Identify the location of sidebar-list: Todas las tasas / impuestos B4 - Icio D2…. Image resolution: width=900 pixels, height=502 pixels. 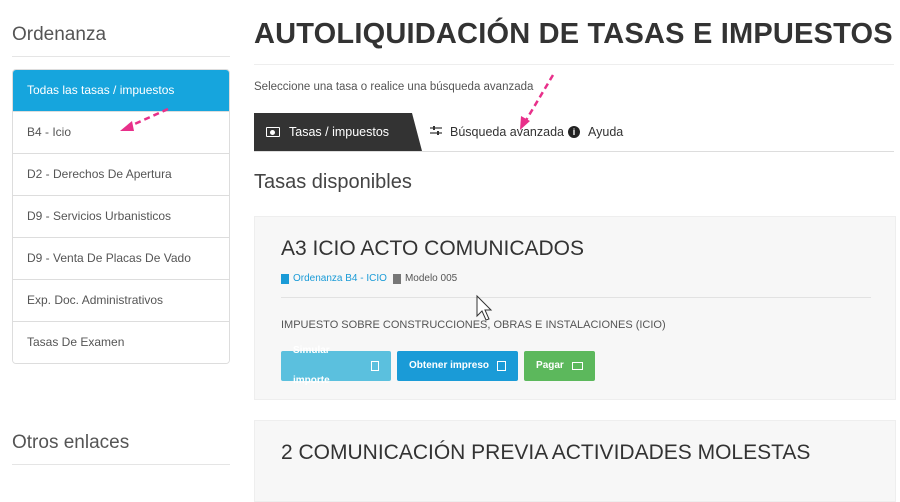
(121, 216).